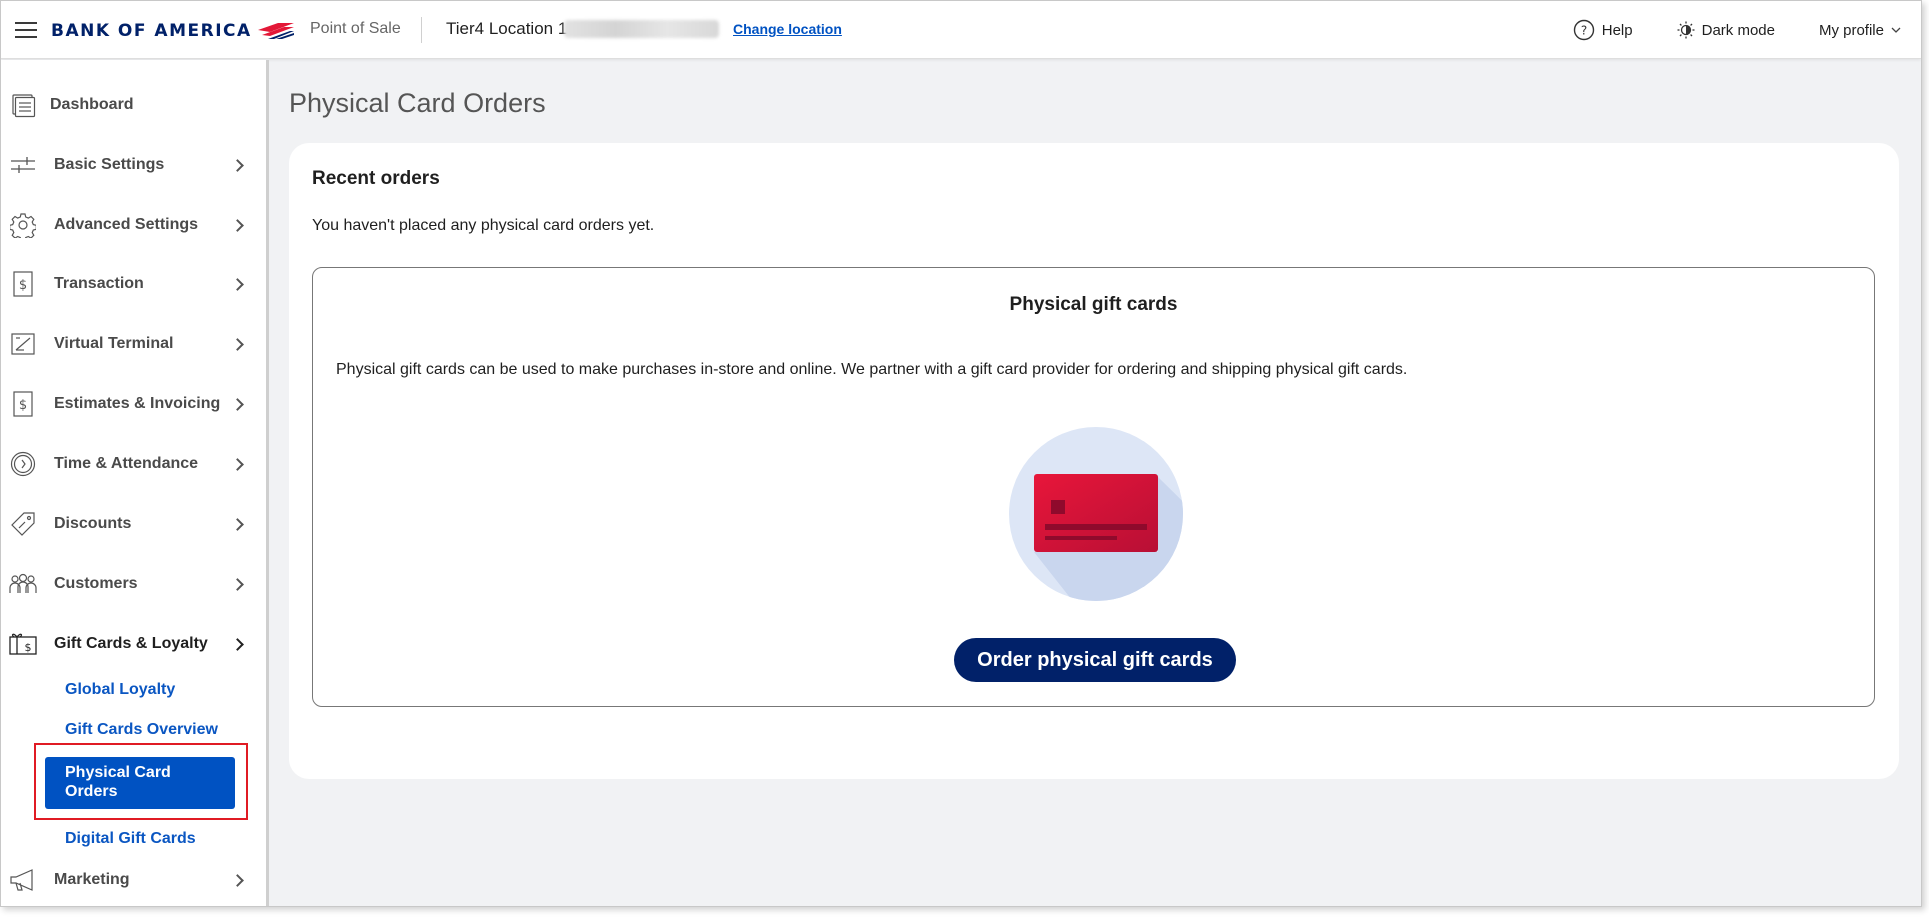 Image resolution: width=1929 pixels, height=917 pixels. I want to click on help-button: ? Help, so click(1603, 30).